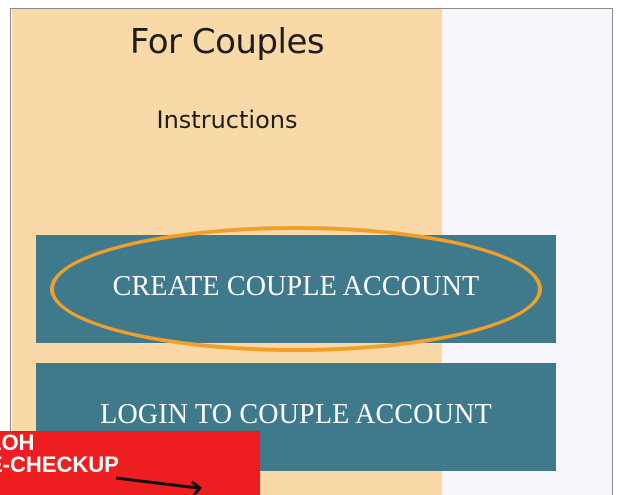  What do you see at coordinates (296, 414) in the screenshot?
I see `login-couple-account-label: LOGIN TO COUPLE ACCOUNT` at bounding box center [296, 414].